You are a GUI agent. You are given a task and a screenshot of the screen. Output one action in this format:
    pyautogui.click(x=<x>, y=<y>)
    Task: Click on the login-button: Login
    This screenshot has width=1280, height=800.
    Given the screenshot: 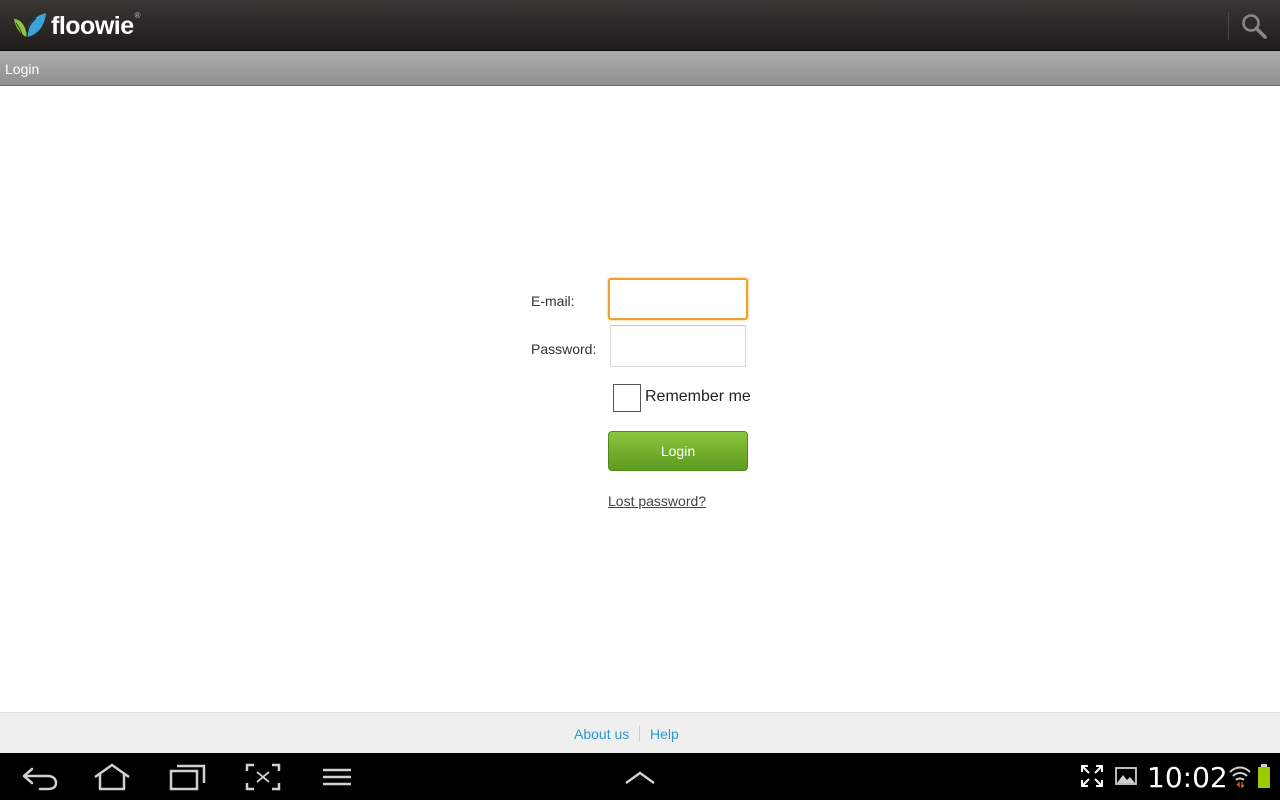 What is the action you would take?
    pyautogui.click(x=678, y=451)
    